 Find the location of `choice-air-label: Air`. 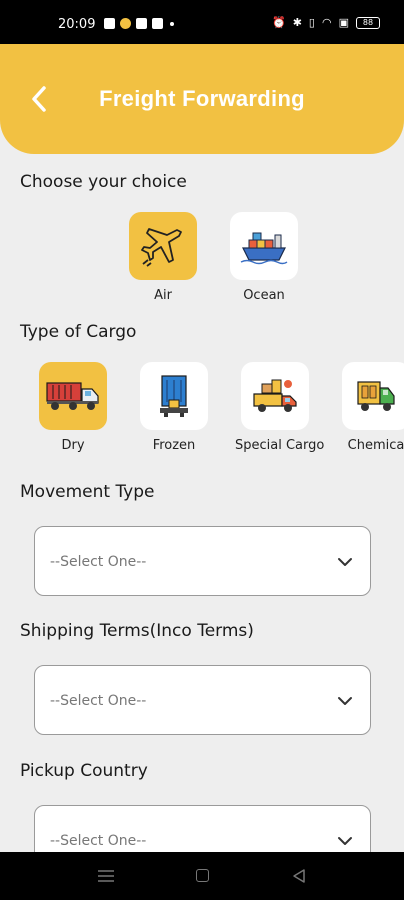

choice-air-label: Air is located at coordinates (163, 295).